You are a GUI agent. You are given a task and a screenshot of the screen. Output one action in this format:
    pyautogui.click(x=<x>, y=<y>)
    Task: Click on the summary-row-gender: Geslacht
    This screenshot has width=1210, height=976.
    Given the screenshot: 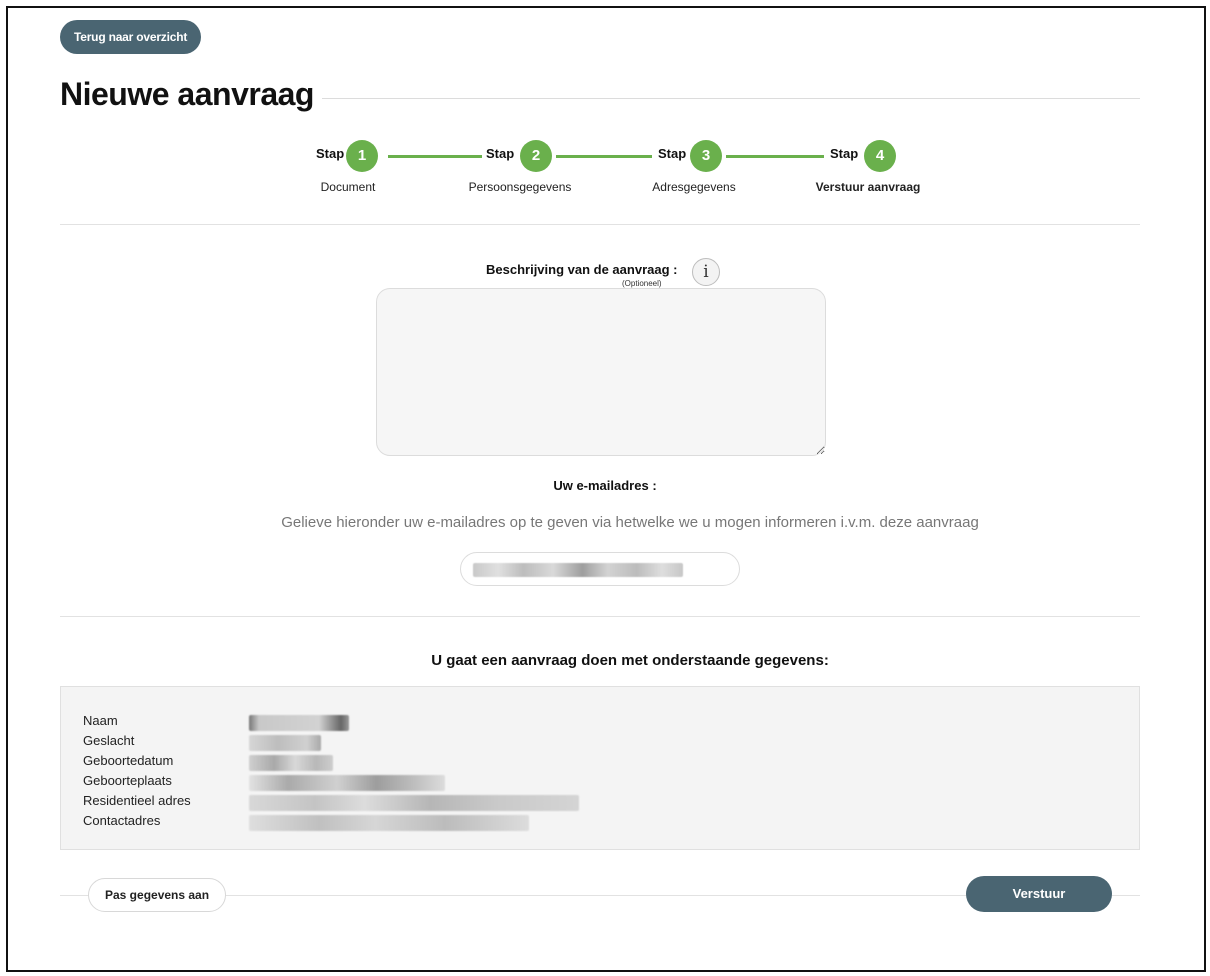 What is the action you would take?
    pyautogui.click(x=603, y=743)
    